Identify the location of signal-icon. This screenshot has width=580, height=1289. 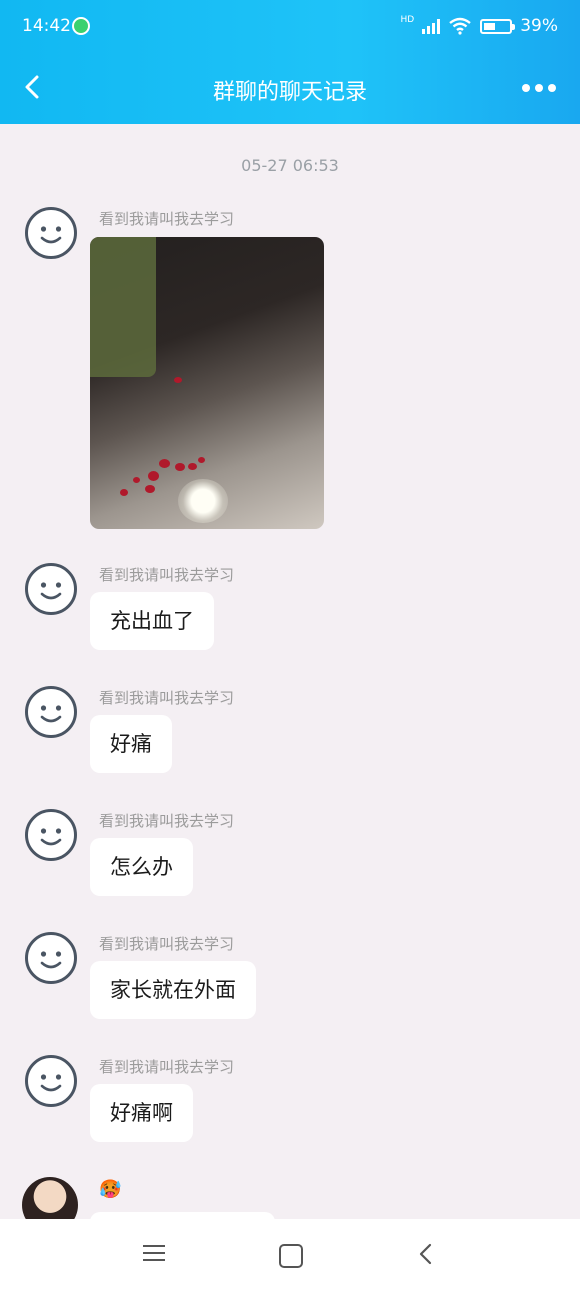
(431, 26).